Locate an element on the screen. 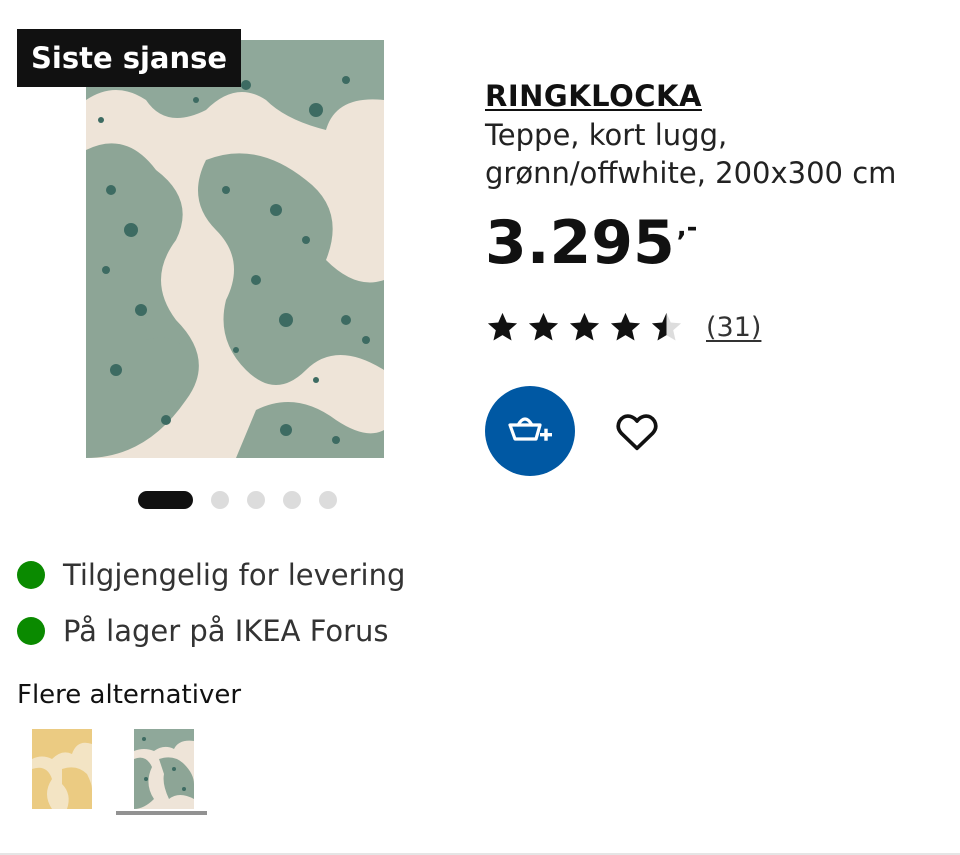 The width and height of the screenshot is (960, 855). alternative-green-thumb is located at coordinates (164, 769).